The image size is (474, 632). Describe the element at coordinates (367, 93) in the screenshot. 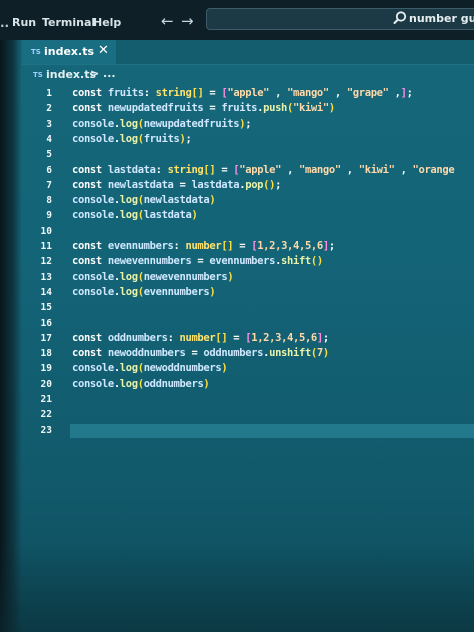

I see `code-token: "grape"` at that location.